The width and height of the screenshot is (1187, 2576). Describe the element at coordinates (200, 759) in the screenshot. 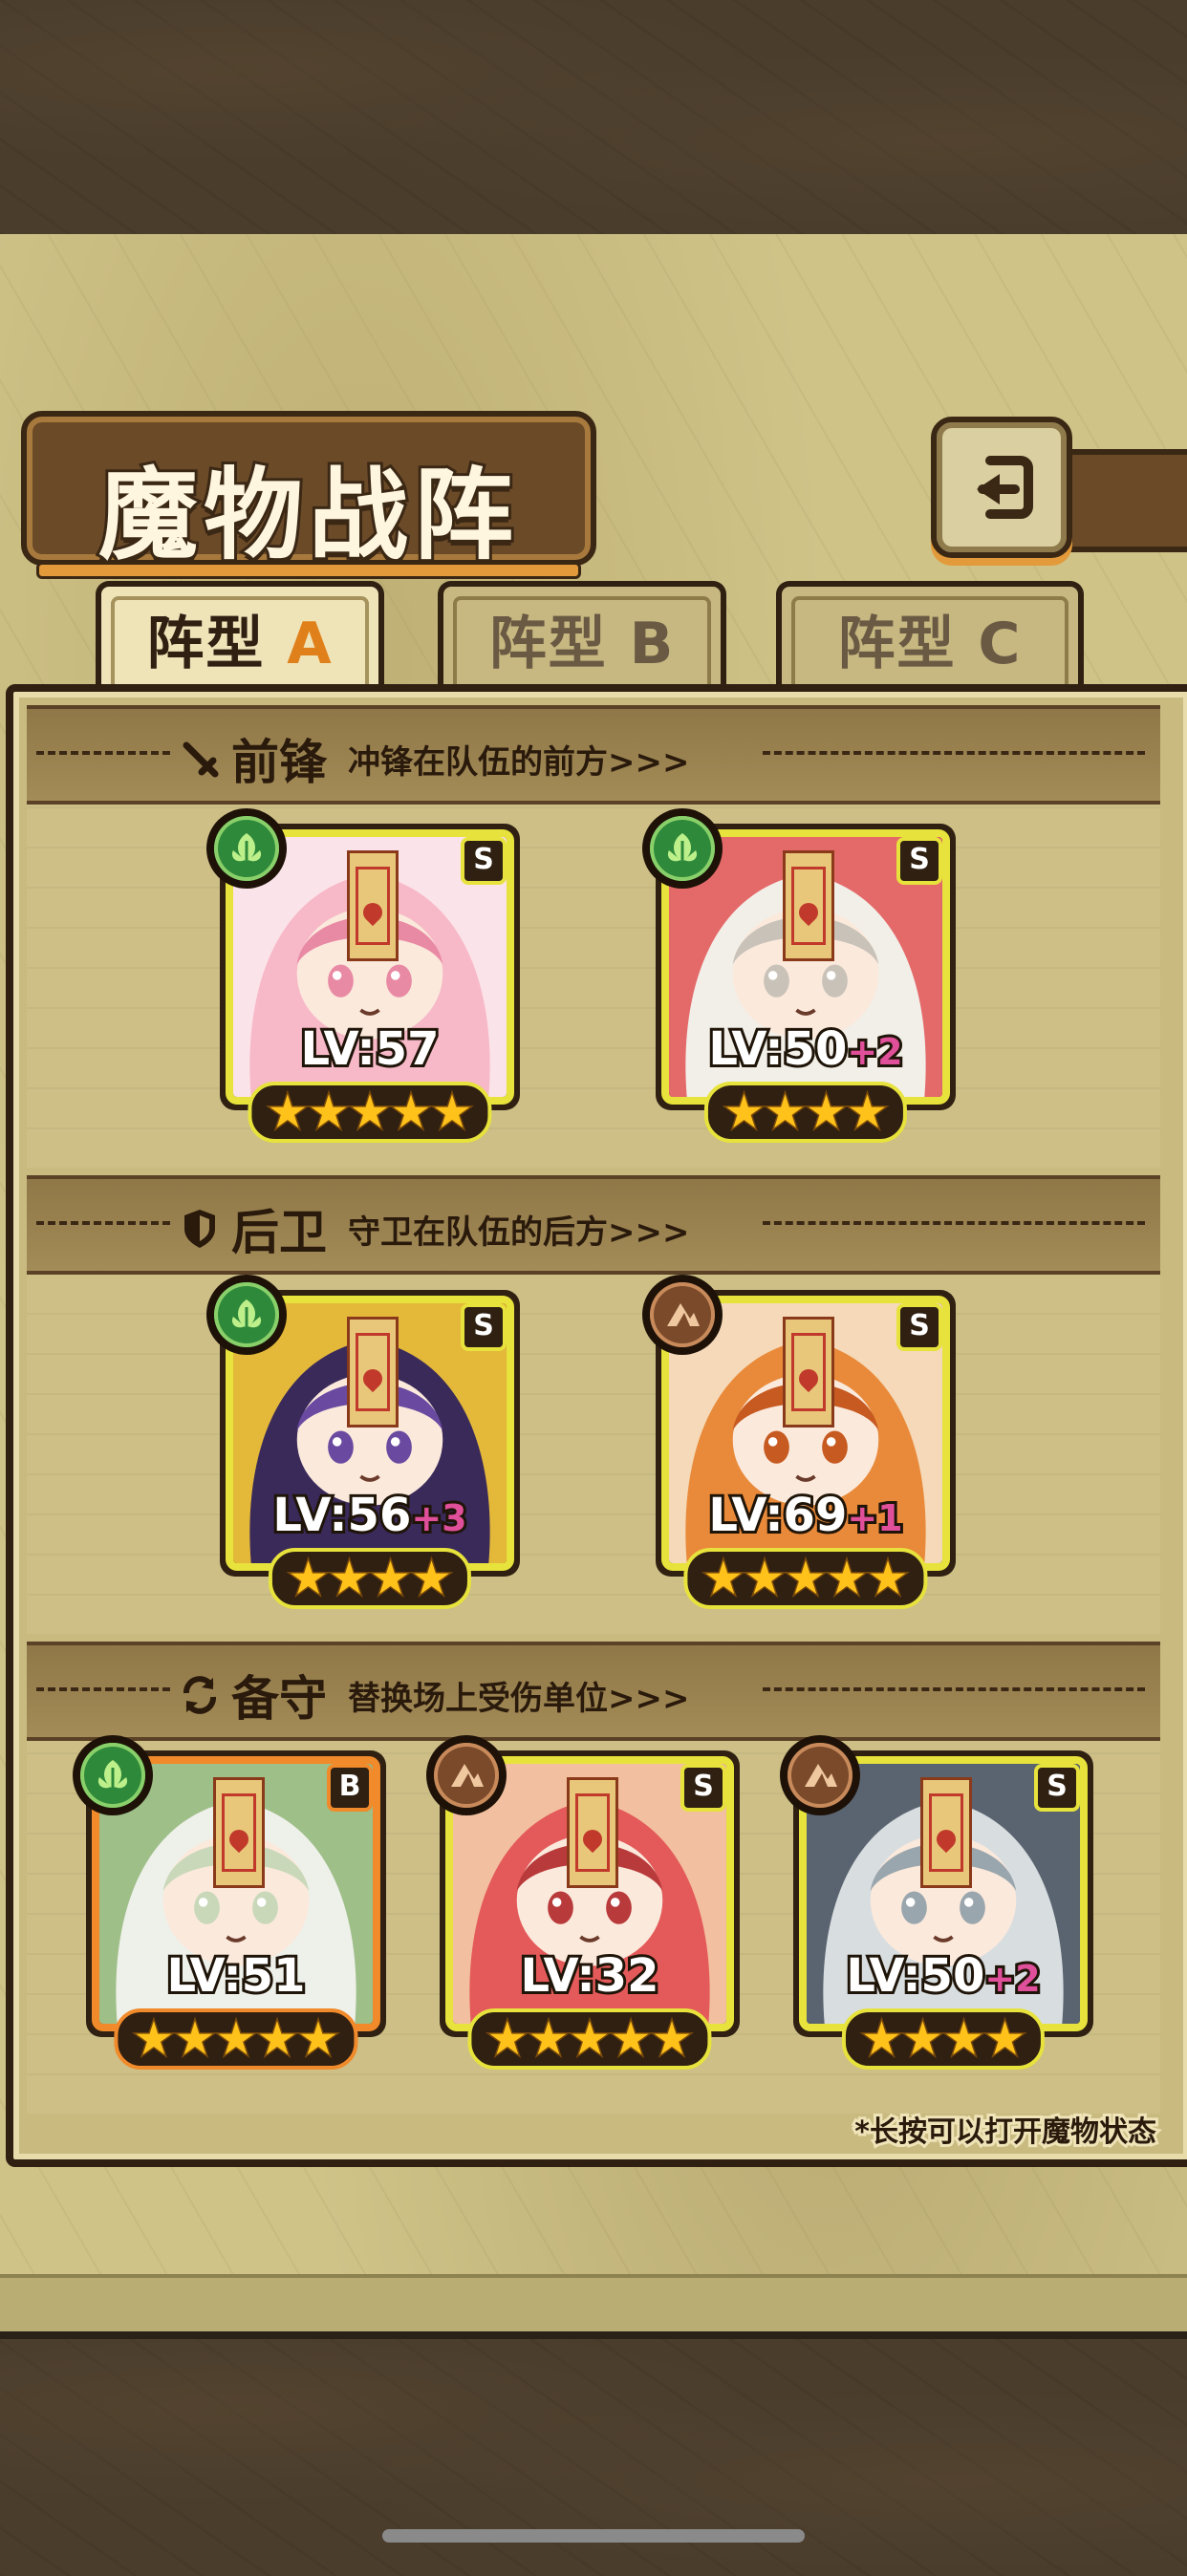

I see `sword-icon` at that location.